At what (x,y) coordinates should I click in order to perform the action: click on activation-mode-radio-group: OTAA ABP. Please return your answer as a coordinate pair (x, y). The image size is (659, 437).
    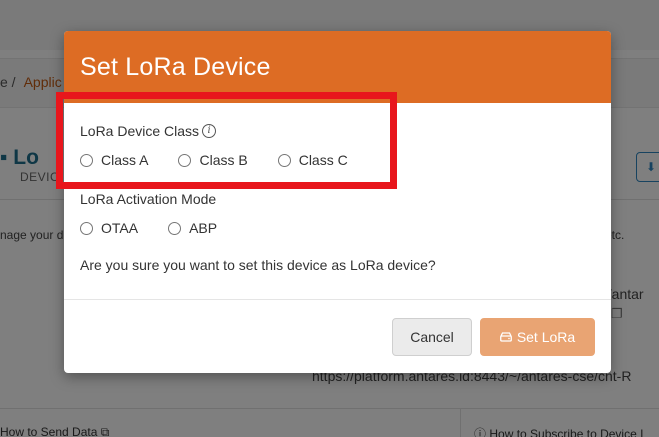
    Looking at the image, I should click on (337, 228).